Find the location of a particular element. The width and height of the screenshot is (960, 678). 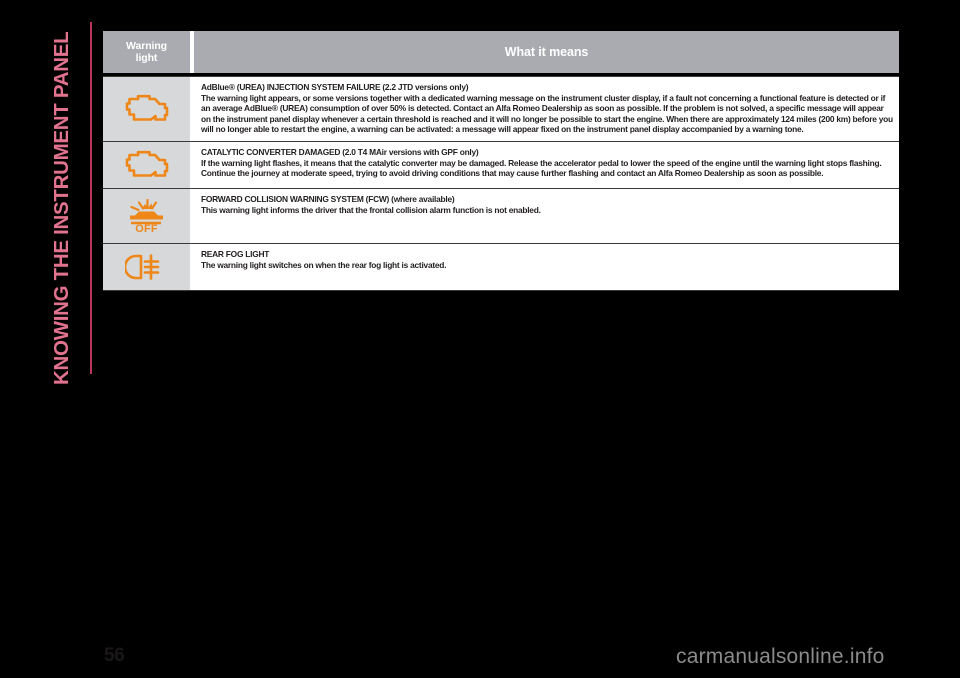

rear-fog-light-icon is located at coordinates (147, 267).